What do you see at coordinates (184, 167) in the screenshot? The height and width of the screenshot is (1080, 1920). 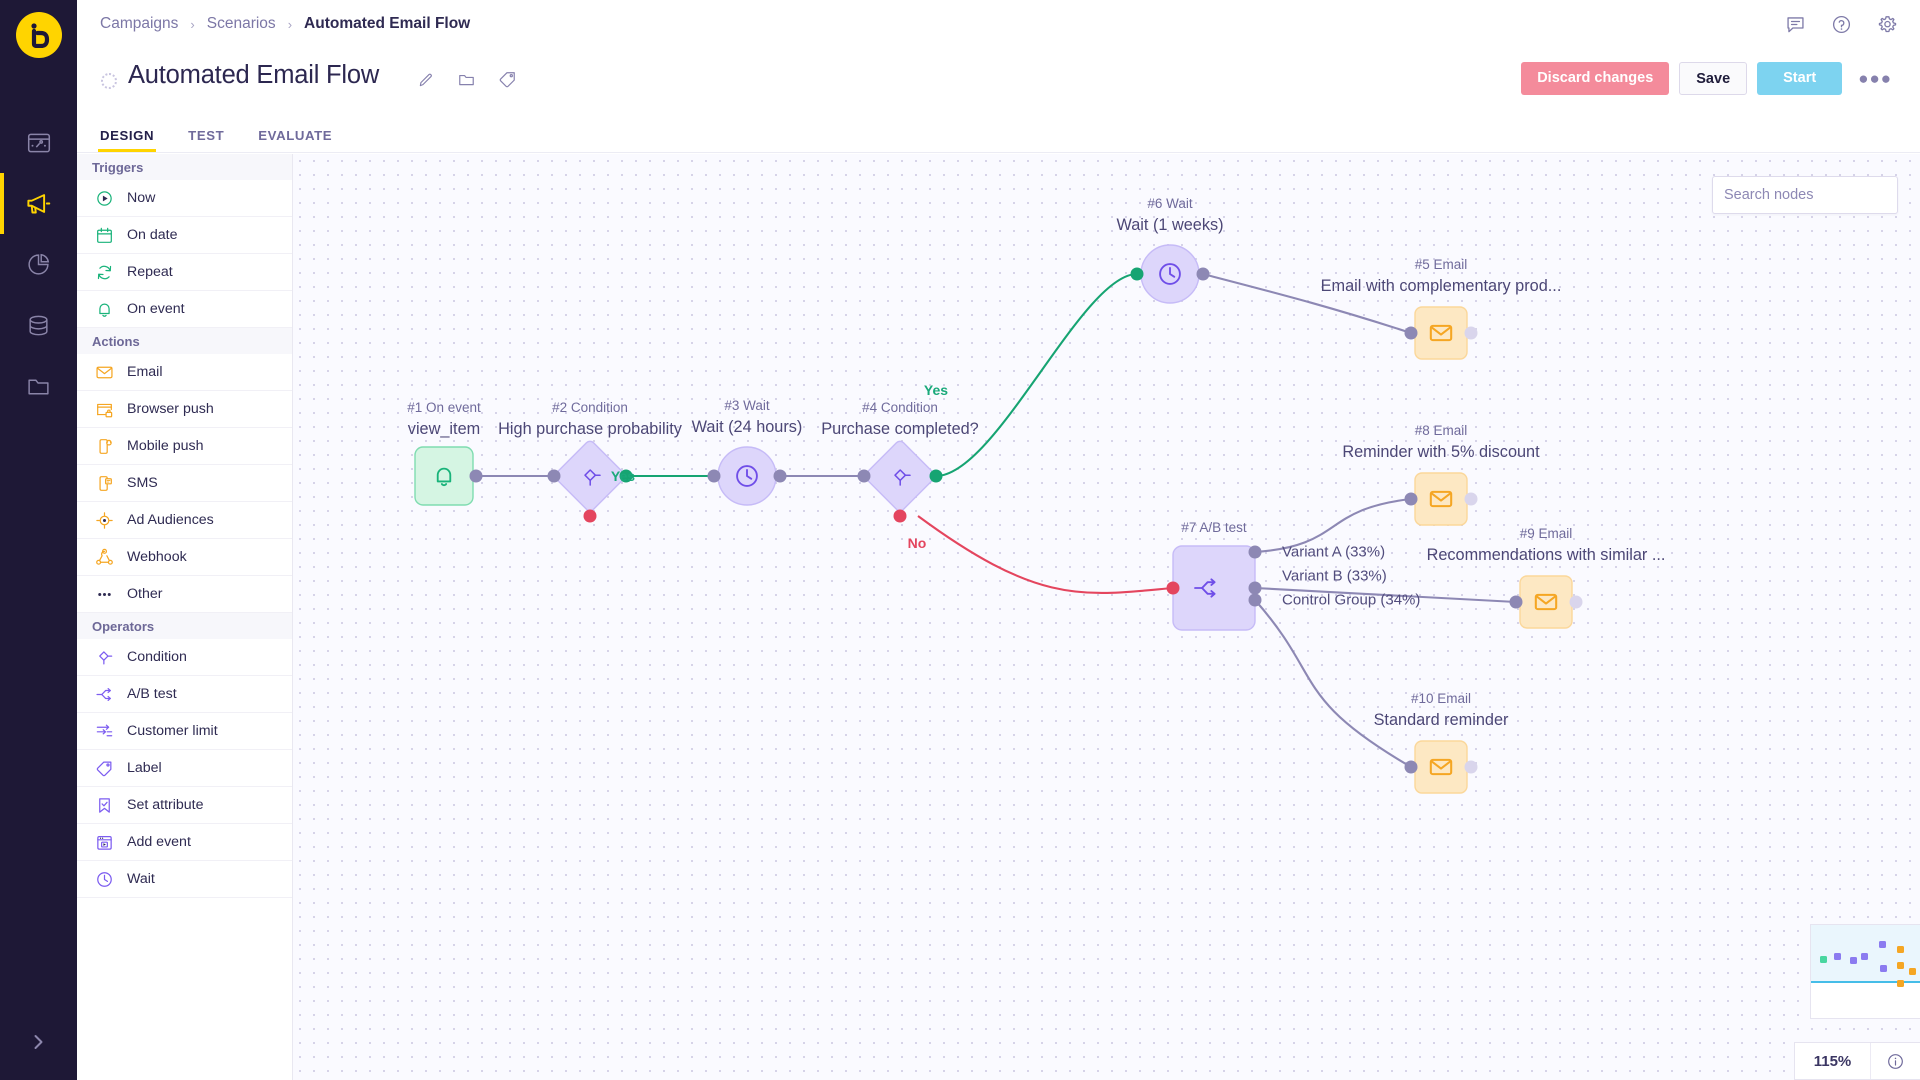 I see `palette-group-triggers: Triggers` at bounding box center [184, 167].